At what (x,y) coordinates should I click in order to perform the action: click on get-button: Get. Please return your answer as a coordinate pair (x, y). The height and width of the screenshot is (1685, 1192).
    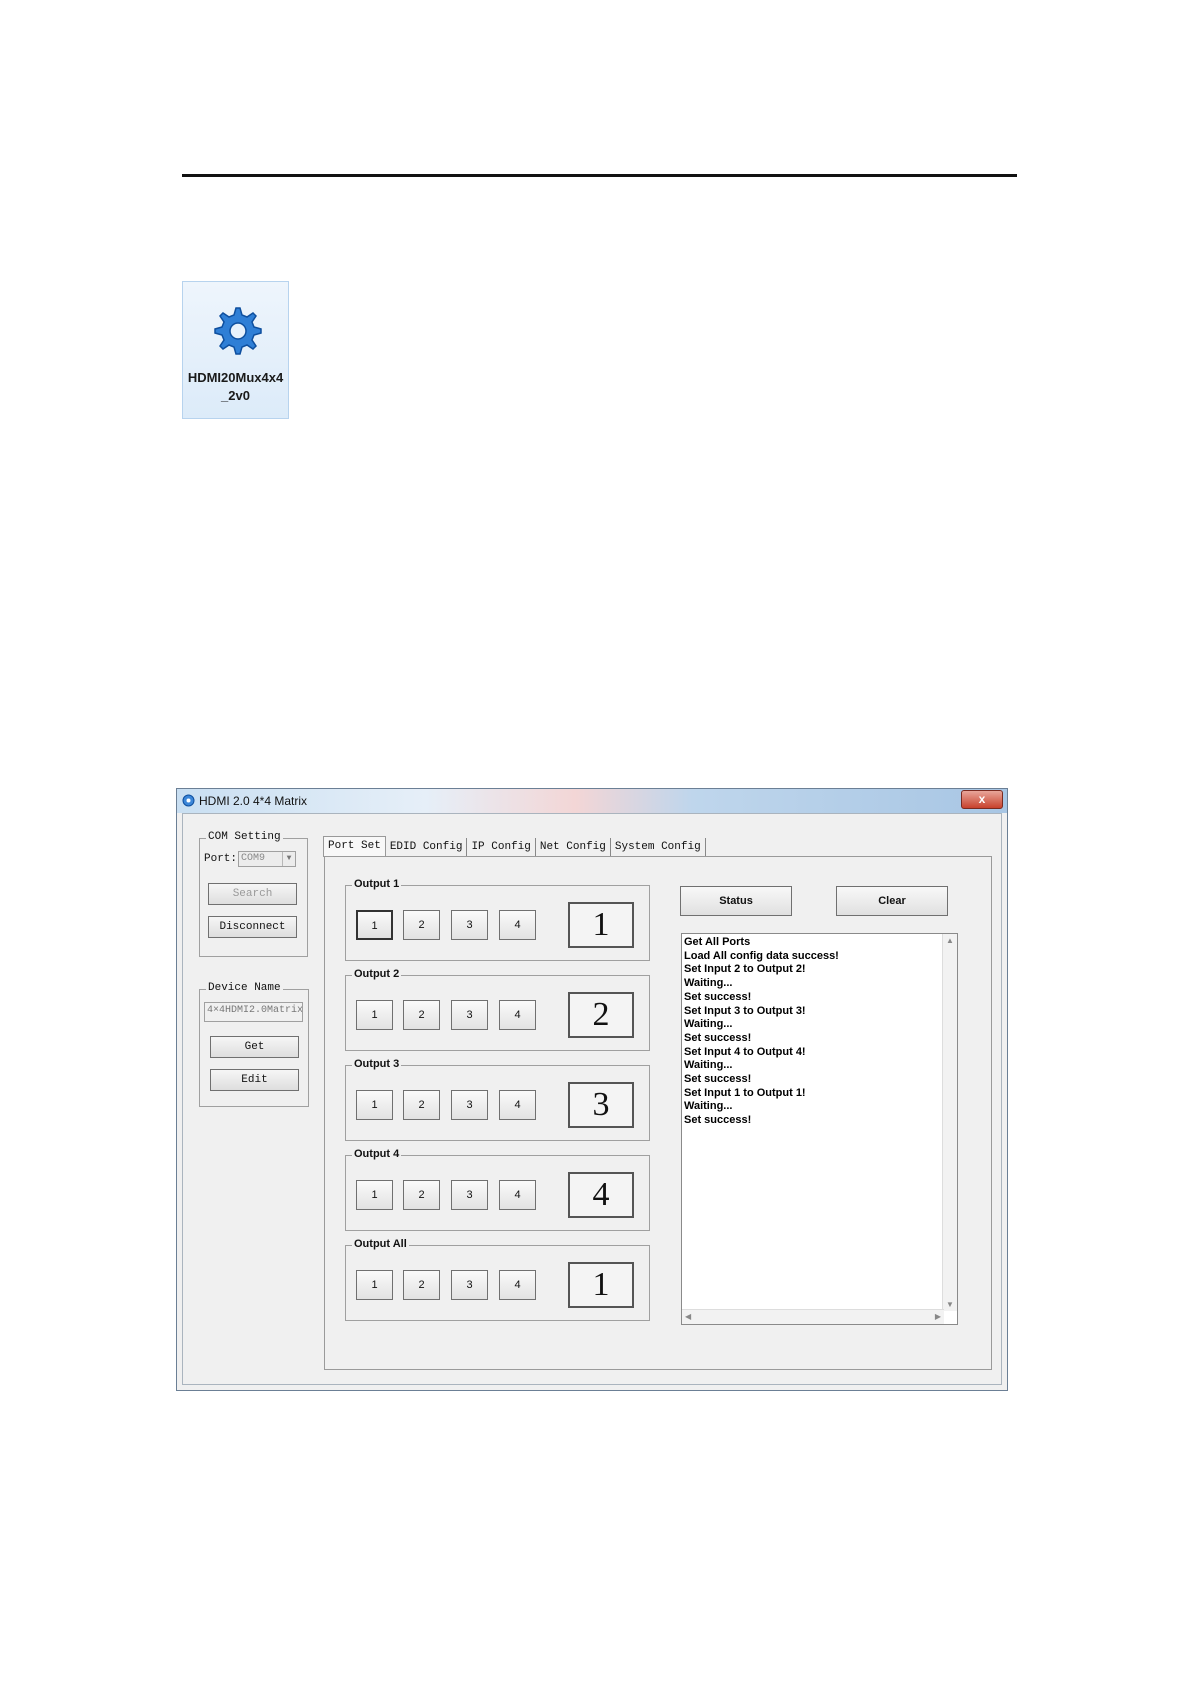
    Looking at the image, I should click on (254, 1047).